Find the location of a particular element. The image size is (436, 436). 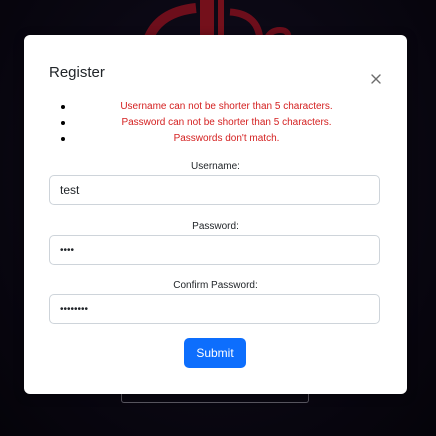

confirm-password-label: Confirm Password: is located at coordinates (215, 285).